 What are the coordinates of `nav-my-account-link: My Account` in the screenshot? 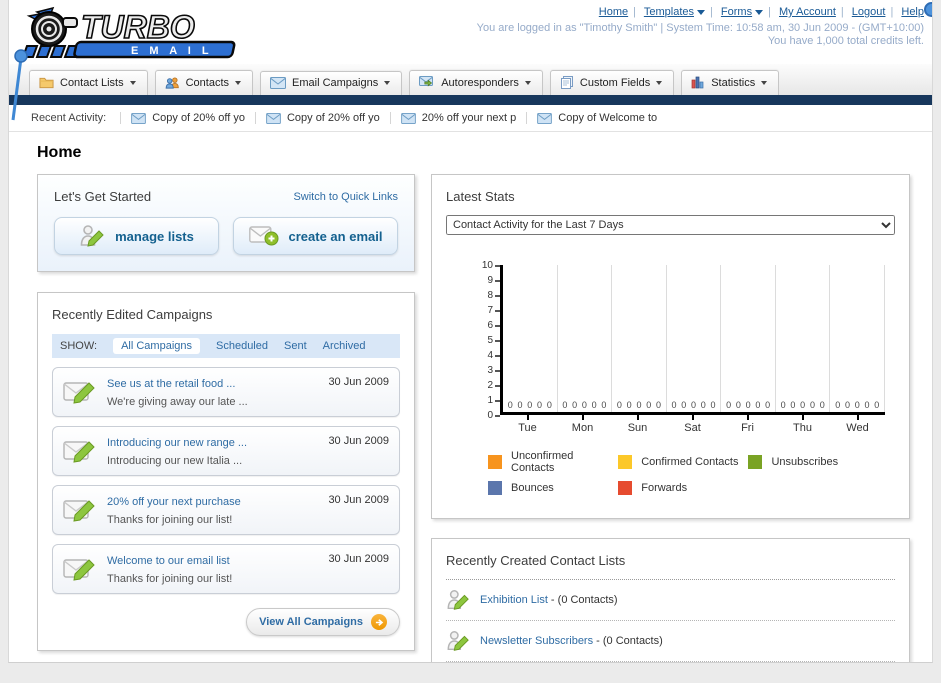 It's located at (807, 12).